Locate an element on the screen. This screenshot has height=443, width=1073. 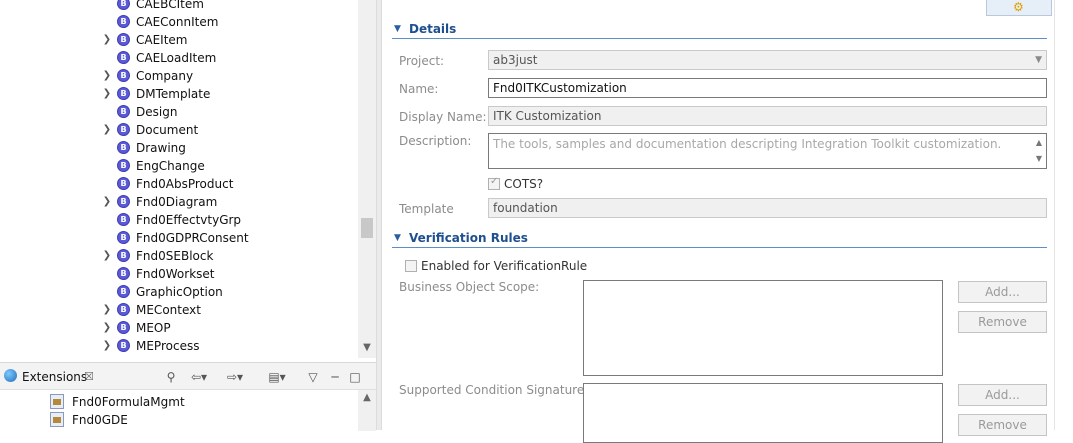
tree-item: ❯ B MEOP is located at coordinates (179, 328).